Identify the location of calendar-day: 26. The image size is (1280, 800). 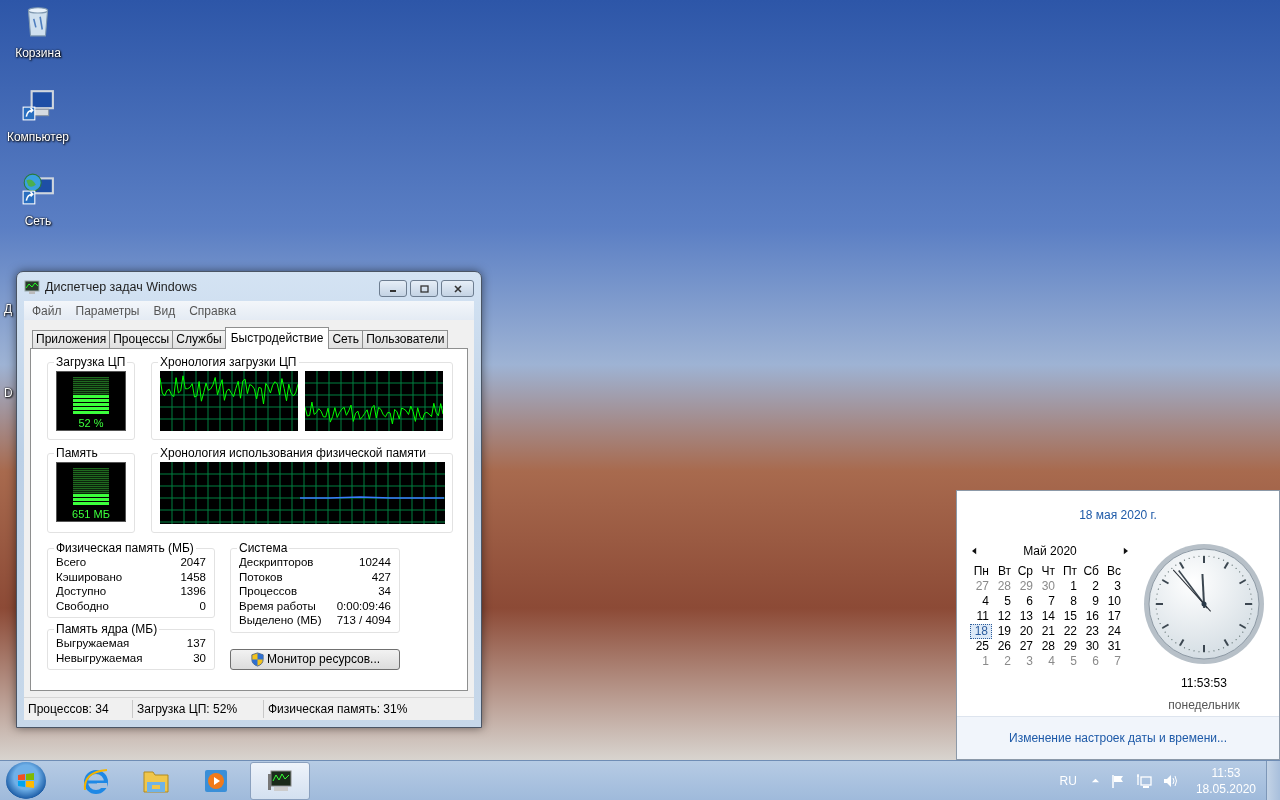
(1003, 646).